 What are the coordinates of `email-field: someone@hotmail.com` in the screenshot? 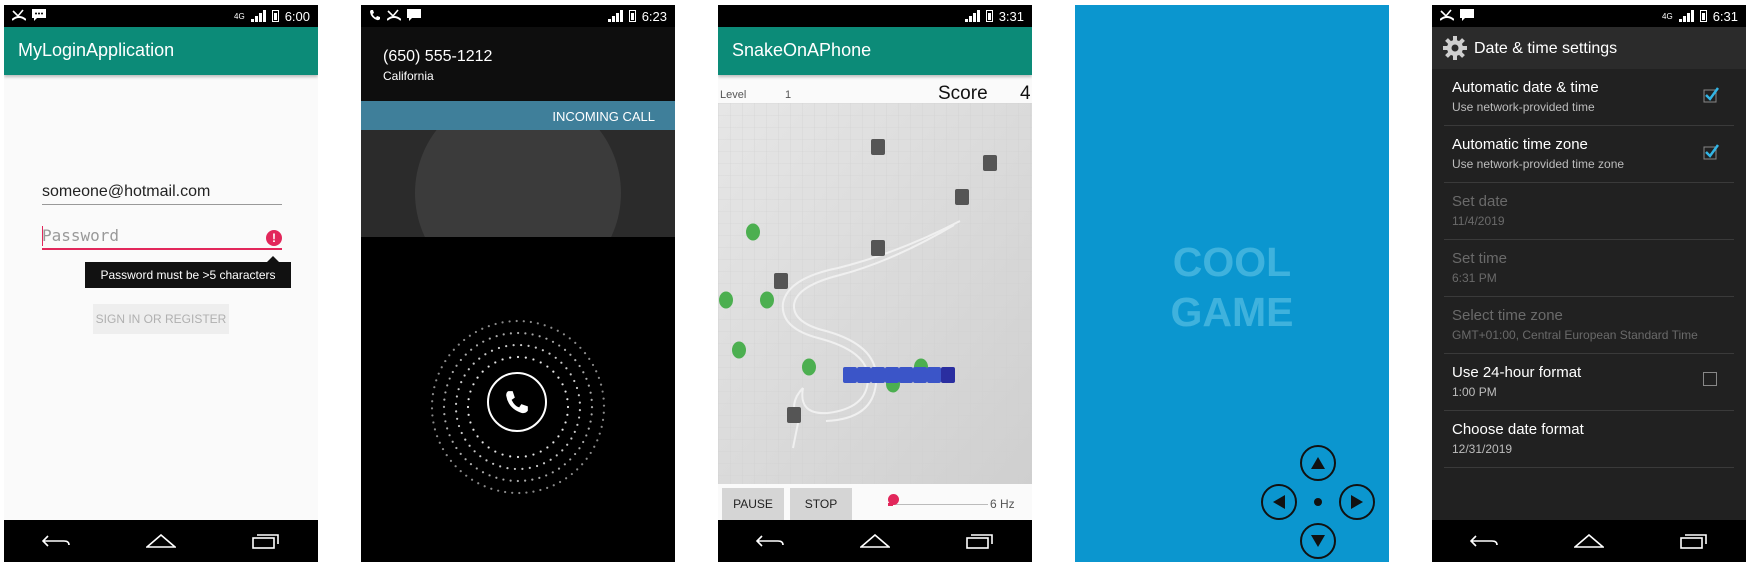 It's located at (162, 194).